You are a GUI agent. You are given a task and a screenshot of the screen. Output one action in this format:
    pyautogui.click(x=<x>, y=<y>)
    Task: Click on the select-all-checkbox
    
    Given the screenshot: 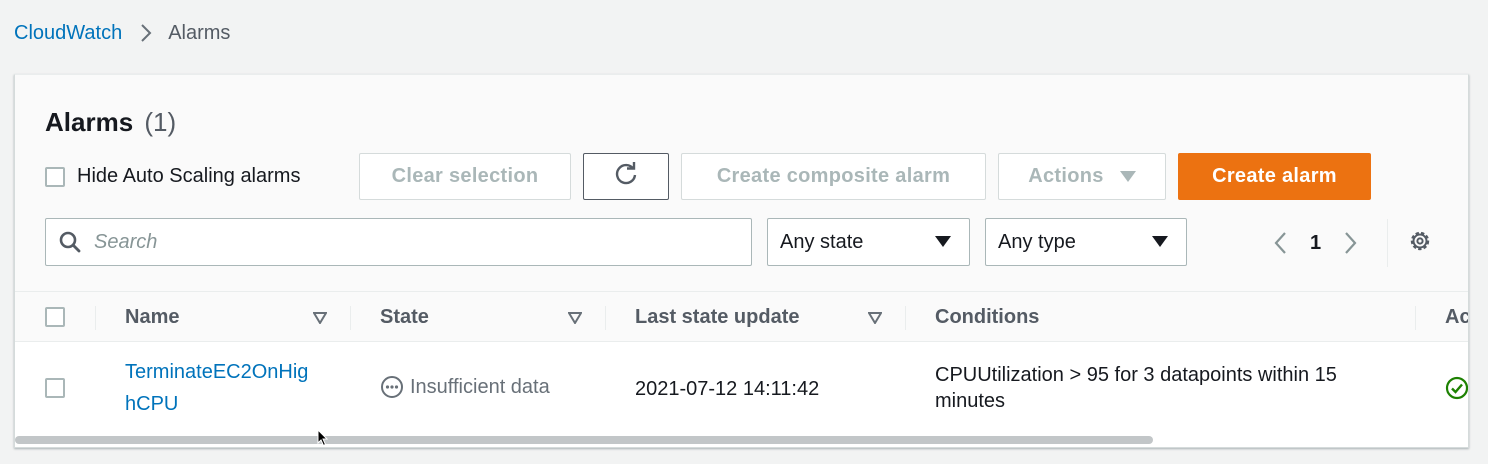 What is the action you would take?
    pyautogui.click(x=55, y=317)
    